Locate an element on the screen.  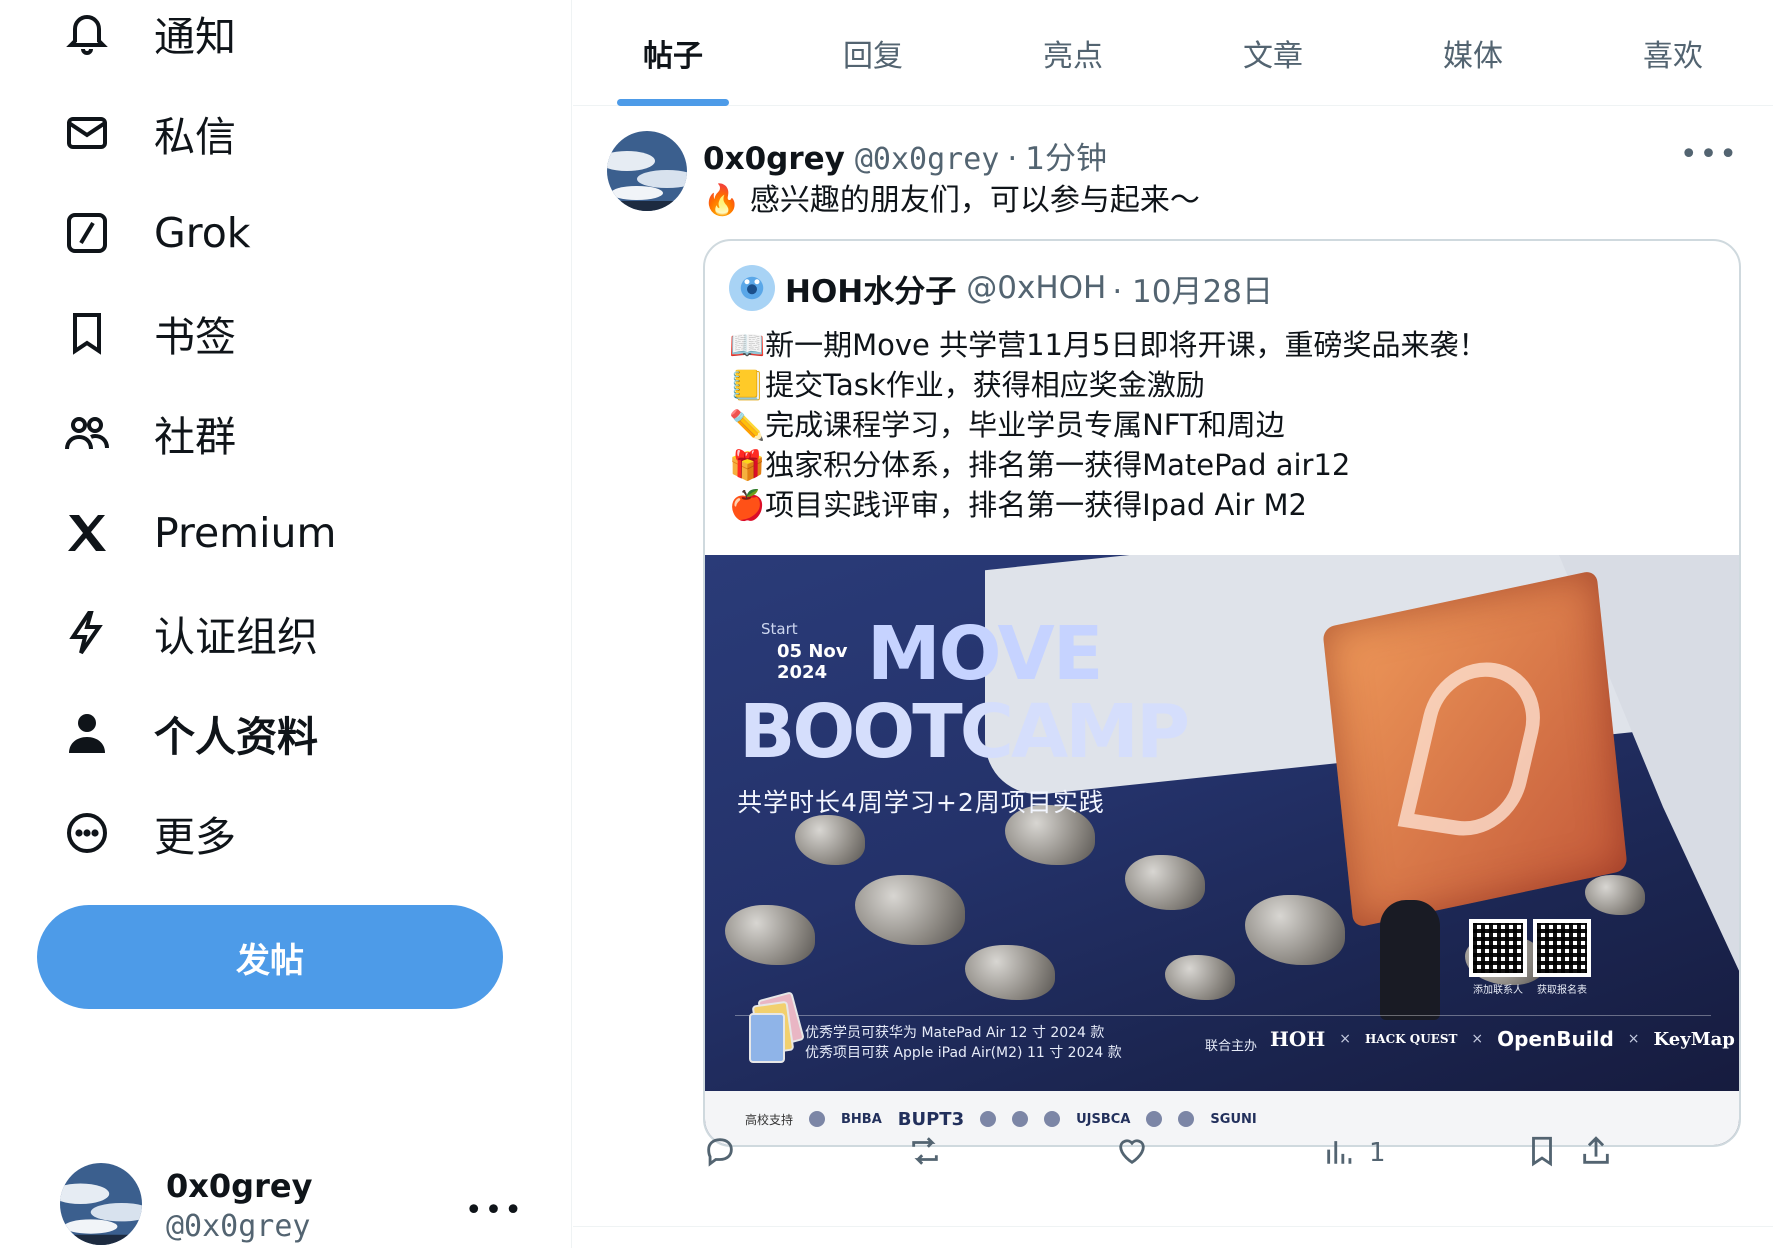
support-label: 高校支持 is located at coordinates (769, 1119).